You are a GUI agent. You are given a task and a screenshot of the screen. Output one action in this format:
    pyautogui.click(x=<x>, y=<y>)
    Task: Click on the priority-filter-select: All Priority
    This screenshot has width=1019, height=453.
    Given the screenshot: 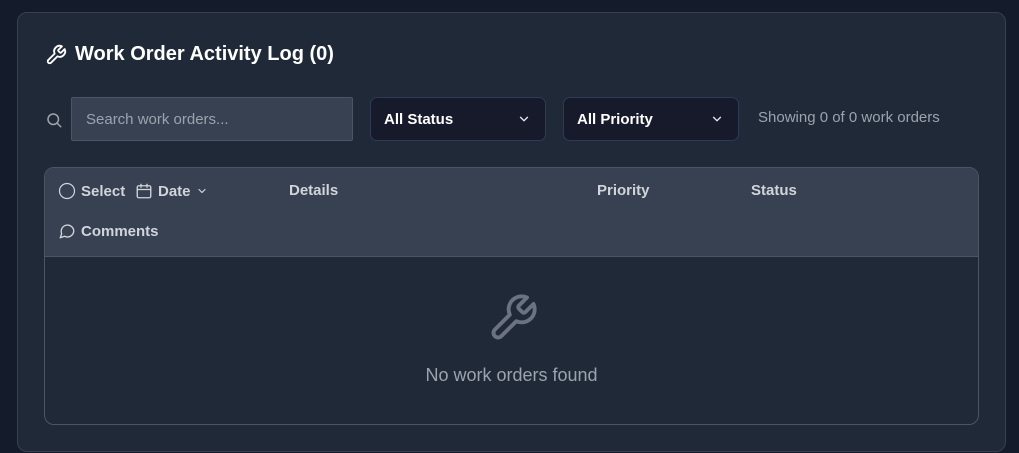 What is the action you would take?
    pyautogui.click(x=651, y=119)
    